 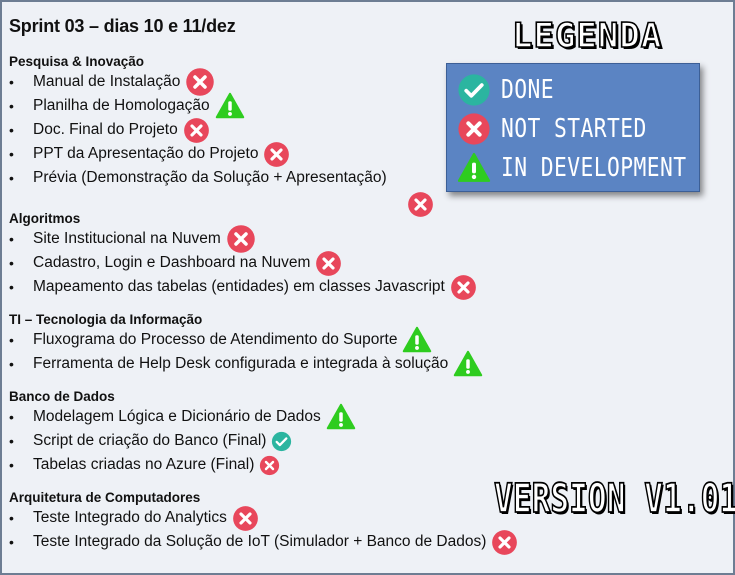 What do you see at coordinates (144, 464) in the screenshot?
I see `task-label: Tabelas criadas no Azure (Final)` at bounding box center [144, 464].